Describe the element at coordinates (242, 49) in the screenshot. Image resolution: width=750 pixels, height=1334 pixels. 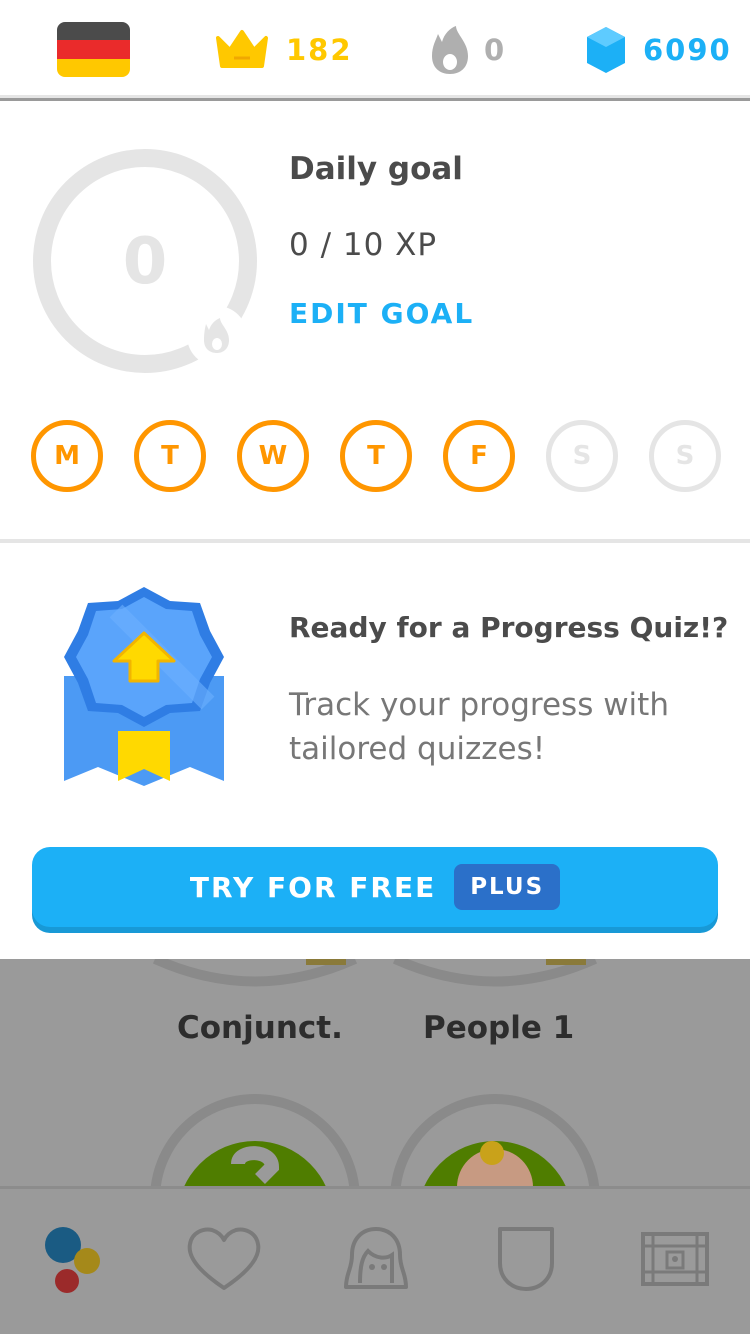
I see `crown-icon` at that location.